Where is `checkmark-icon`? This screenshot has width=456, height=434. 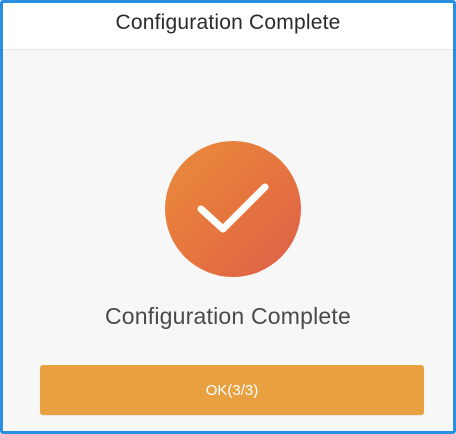 checkmark-icon is located at coordinates (233, 208).